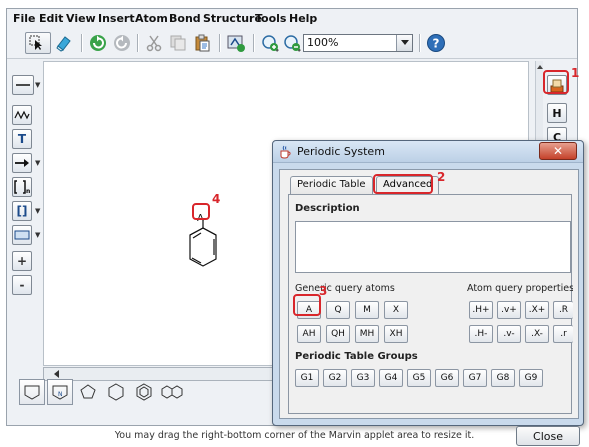 The image size is (589, 447). I want to click on group-g6-label: G6, so click(447, 378).